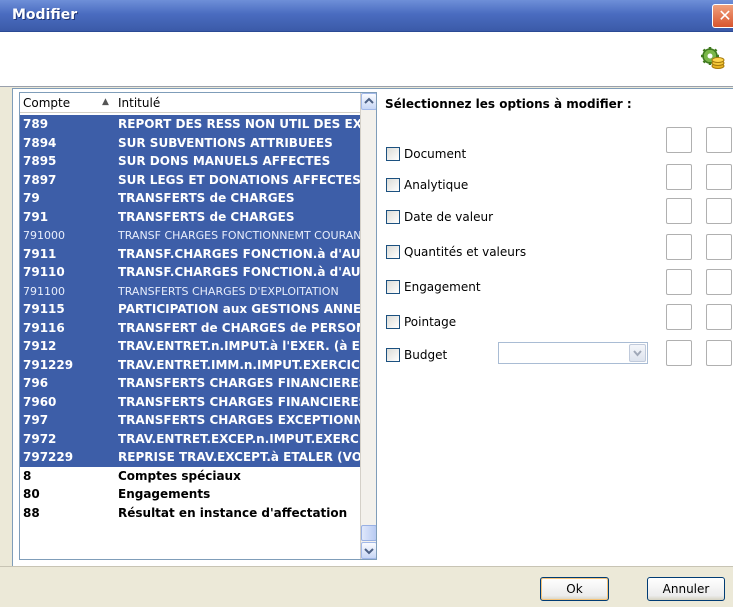 The width and height of the screenshot is (733, 607). Describe the element at coordinates (366, 59) in the screenshot. I see `toolbar` at that location.